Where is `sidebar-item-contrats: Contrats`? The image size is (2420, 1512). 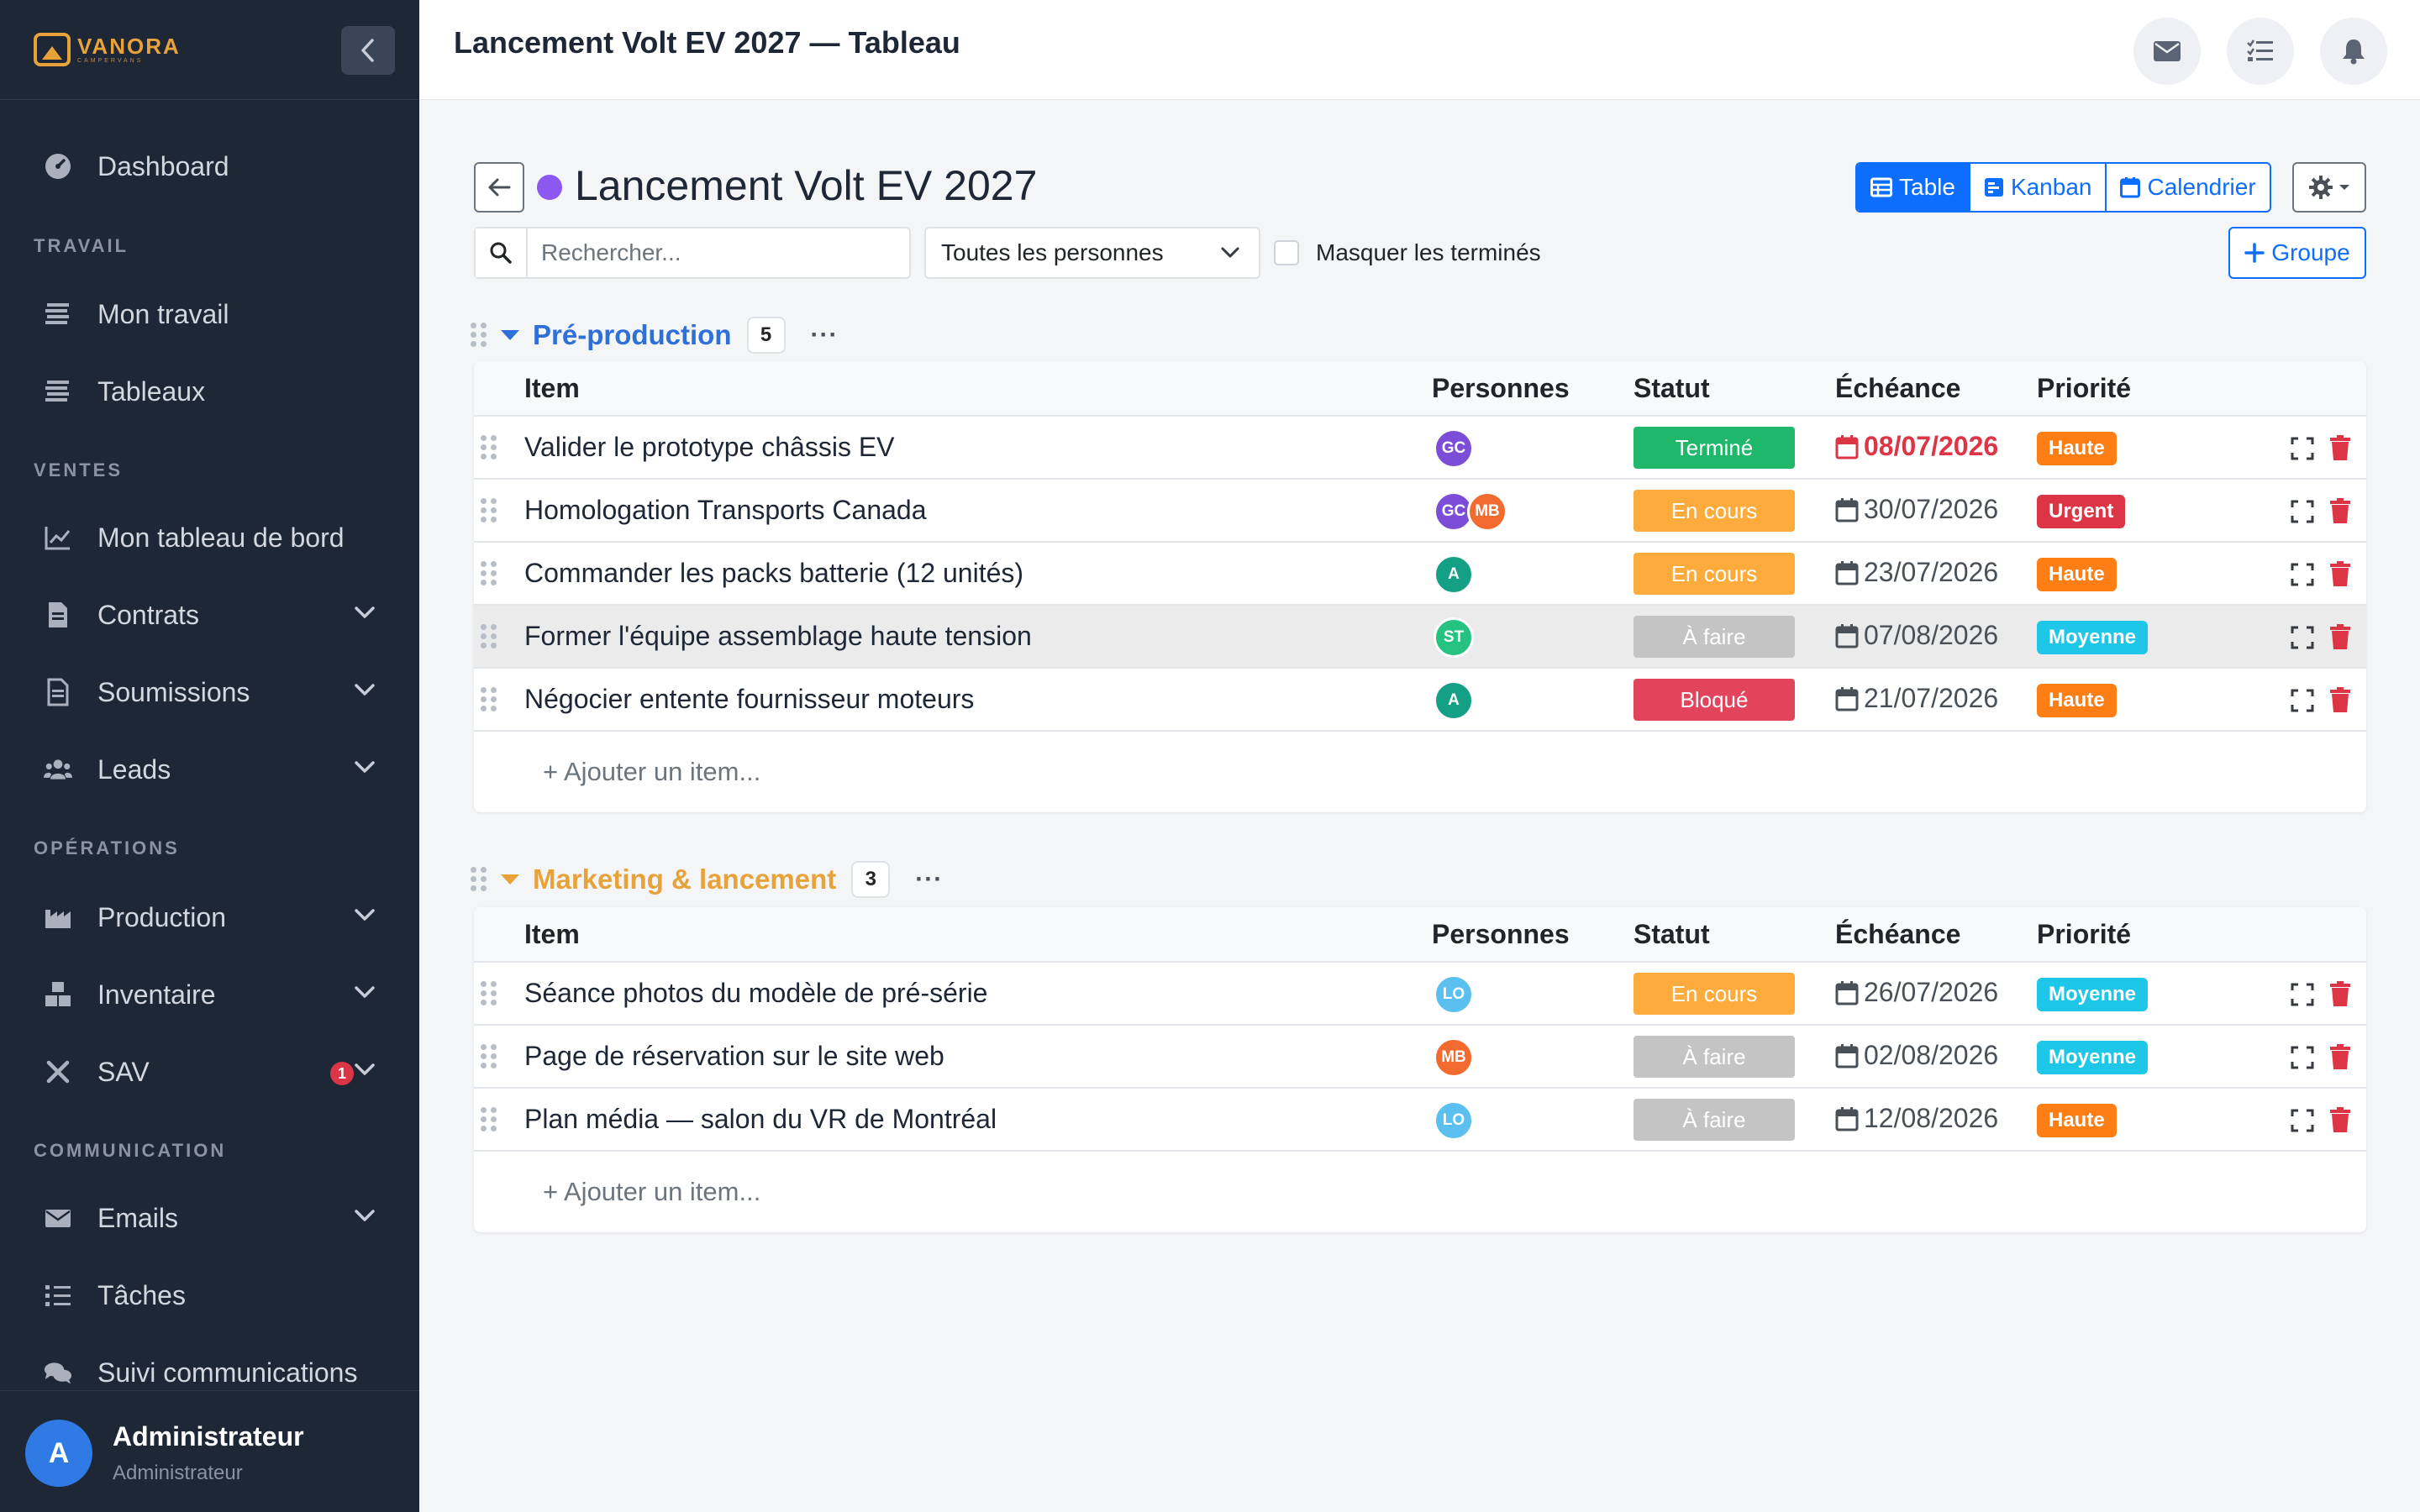
sidebar-item-contrats: Contrats is located at coordinates (210, 615).